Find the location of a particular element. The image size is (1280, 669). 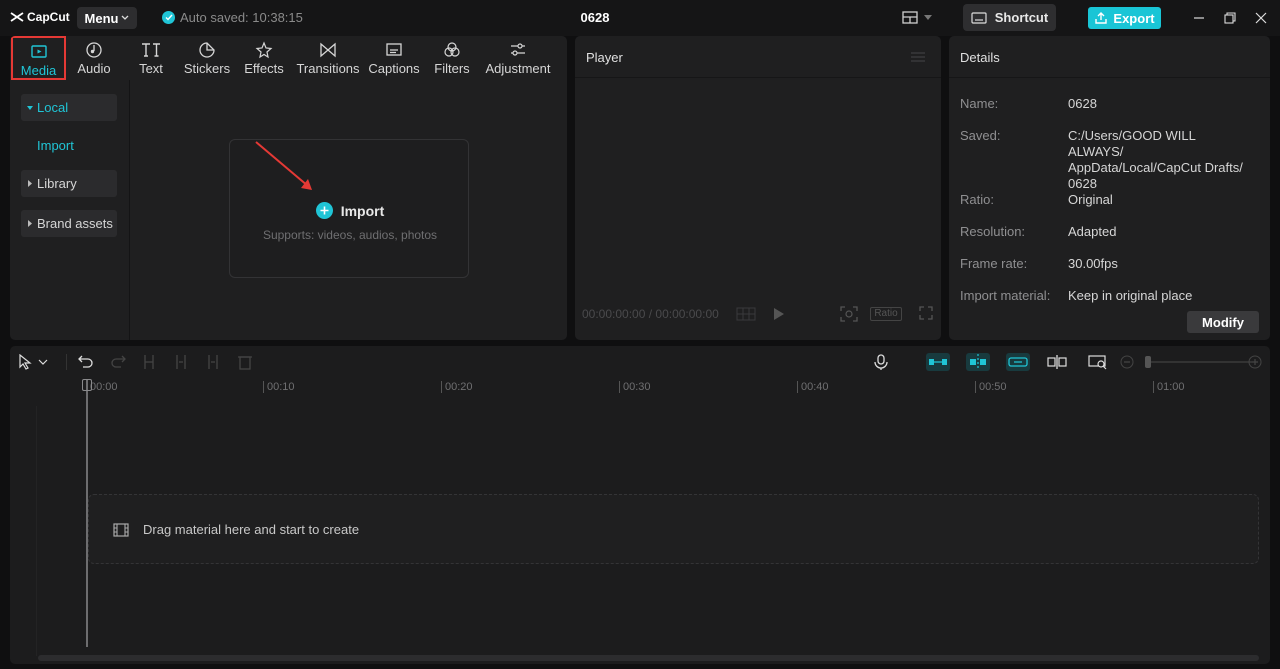

zoom-fit-icon is located at coordinates (1097, 362).